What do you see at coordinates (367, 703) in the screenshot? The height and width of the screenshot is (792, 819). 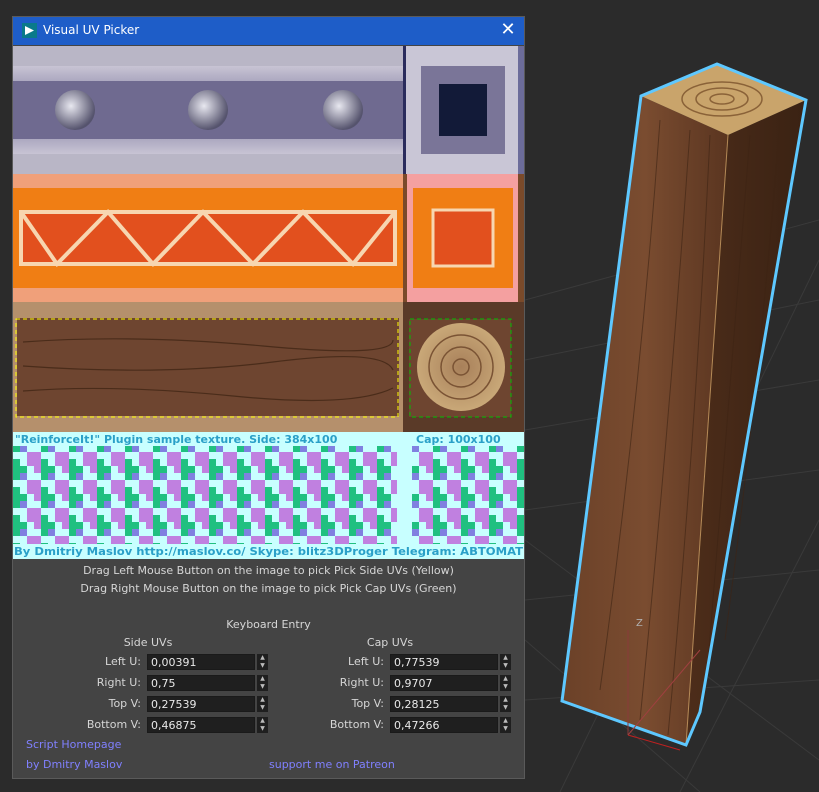 I see `cap-top-v-label: Top V:` at bounding box center [367, 703].